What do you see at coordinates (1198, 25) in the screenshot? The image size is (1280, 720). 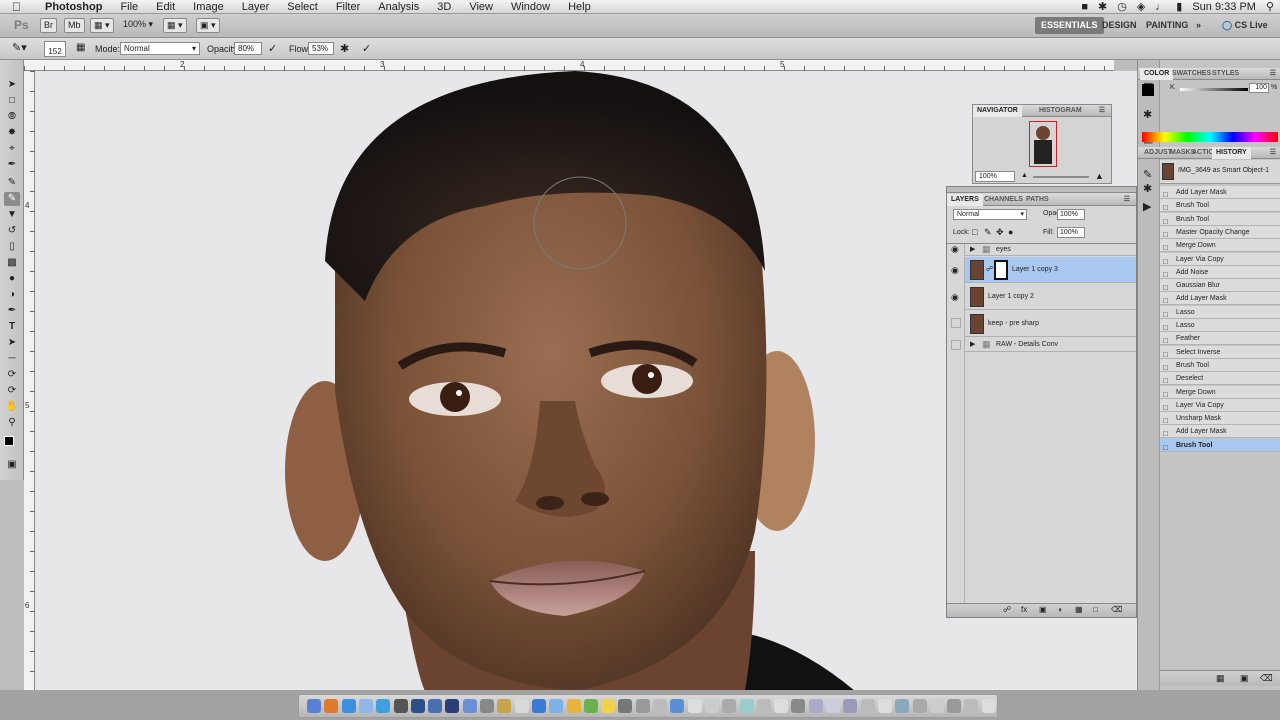 I see `workspace-overflow: »` at bounding box center [1198, 25].